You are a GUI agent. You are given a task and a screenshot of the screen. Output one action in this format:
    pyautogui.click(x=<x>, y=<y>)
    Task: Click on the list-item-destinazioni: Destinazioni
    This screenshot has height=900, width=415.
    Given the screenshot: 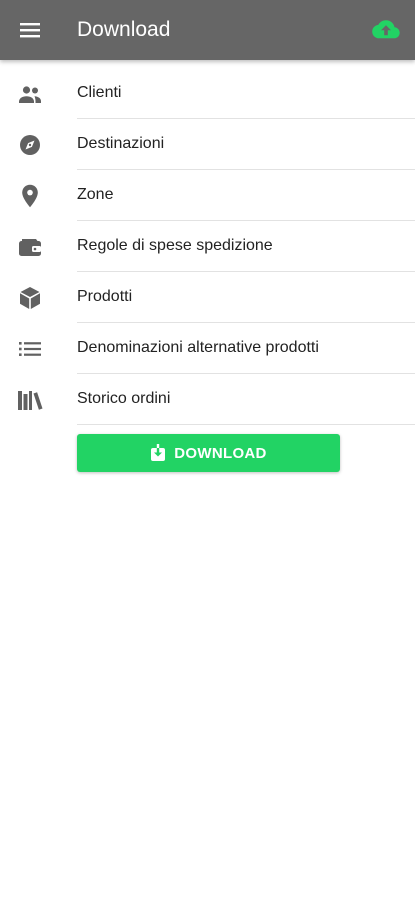 What is the action you would take?
    pyautogui.click(x=207, y=144)
    